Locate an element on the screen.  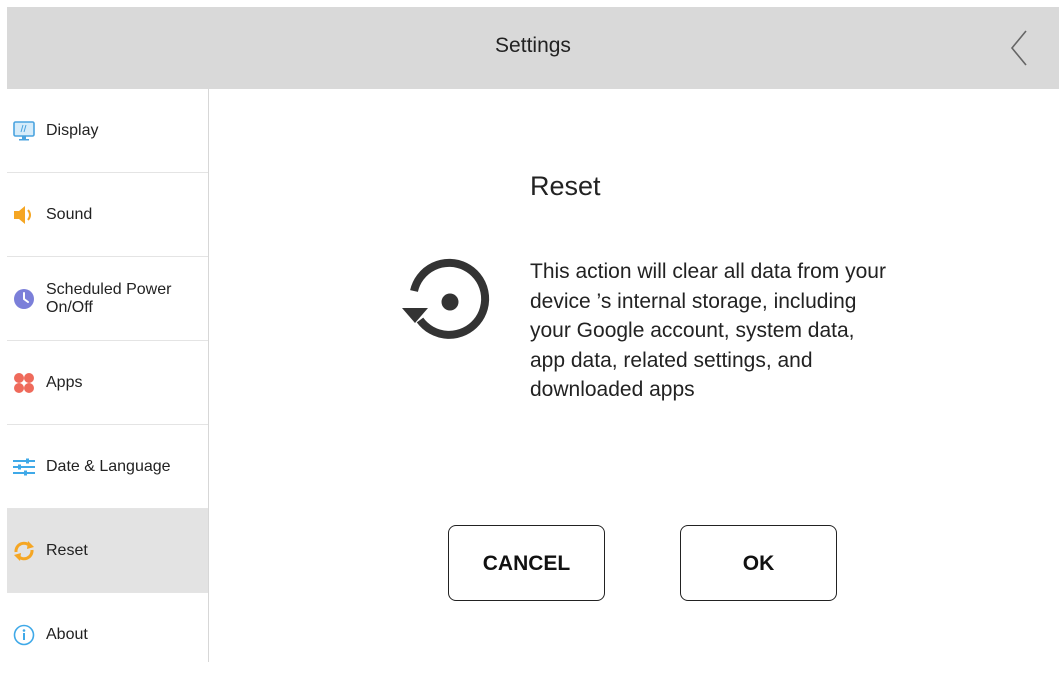
sidebar-item-label: Scheduled Power On/Off is located at coordinates (109, 298).